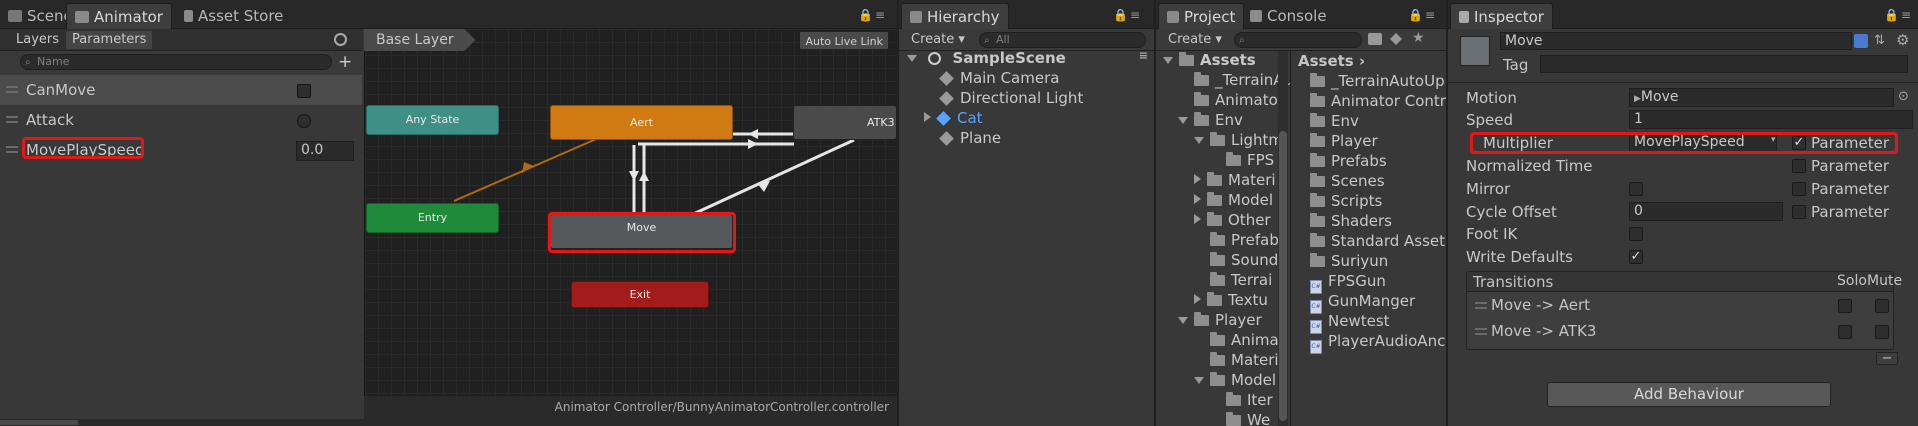 The height and width of the screenshot is (426, 1918). I want to click on add-behaviour-button: Add Behaviour, so click(1689, 394).